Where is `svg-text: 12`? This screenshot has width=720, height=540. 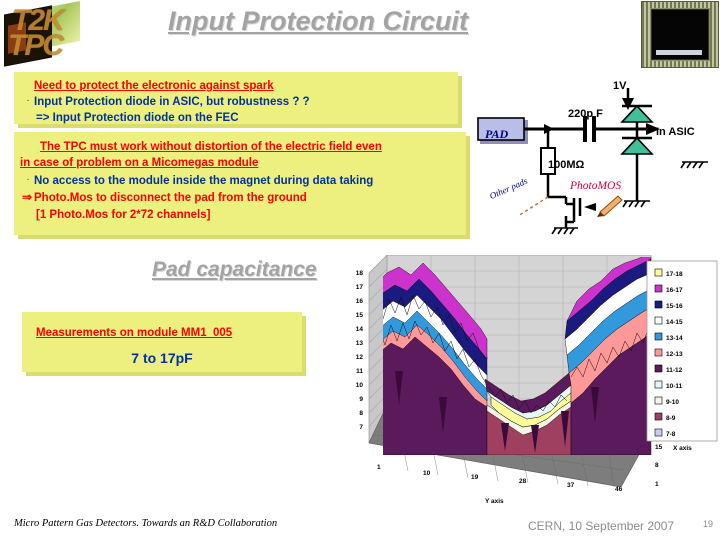 svg-text: 12 is located at coordinates (360, 357).